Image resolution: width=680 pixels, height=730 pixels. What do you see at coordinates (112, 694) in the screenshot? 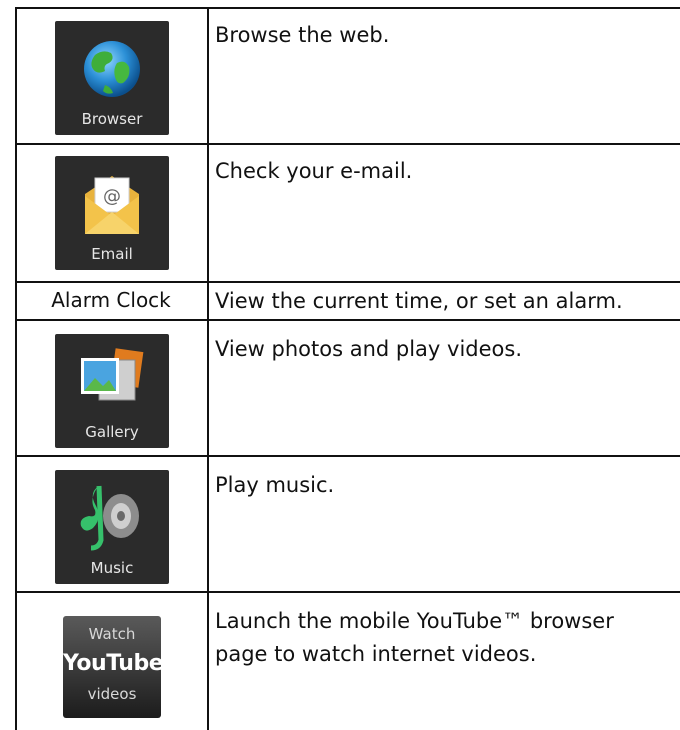
I see `youtube-badge-videos: videos` at bounding box center [112, 694].